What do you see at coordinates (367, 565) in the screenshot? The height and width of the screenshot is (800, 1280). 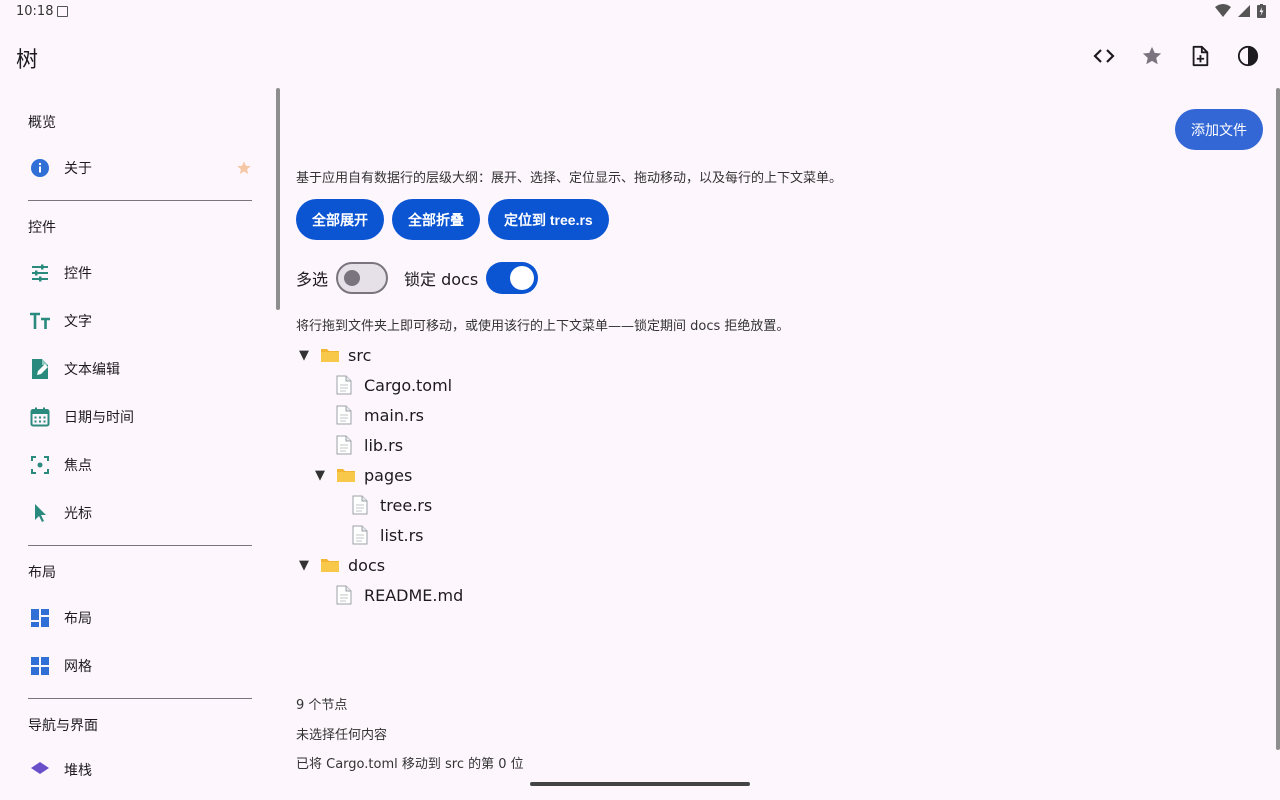 I see `tree-item-label: docs` at bounding box center [367, 565].